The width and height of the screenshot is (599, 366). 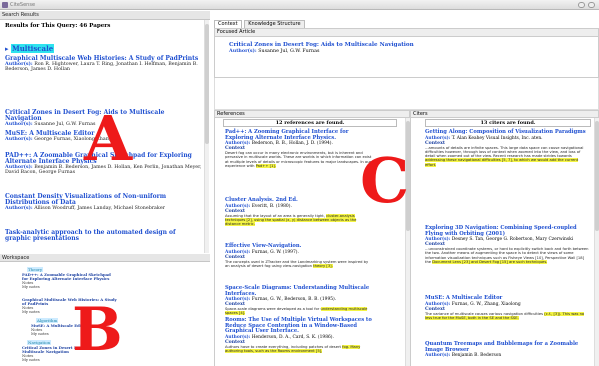 I want to click on overlay-letter-b: B, so click(x=97, y=330).